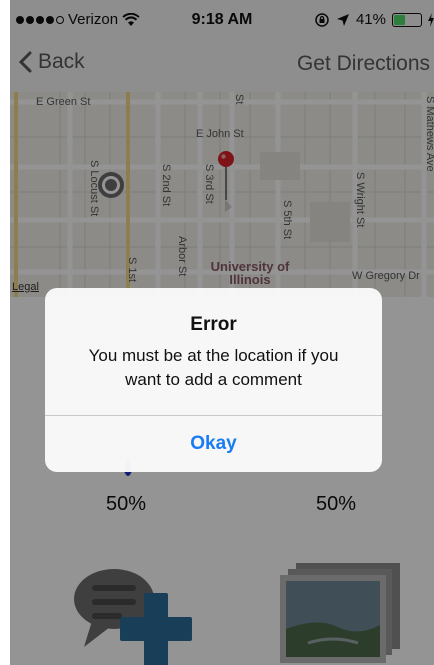 The width and height of the screenshot is (434, 665). What do you see at coordinates (213, 324) in the screenshot?
I see `alert-title: Error` at bounding box center [213, 324].